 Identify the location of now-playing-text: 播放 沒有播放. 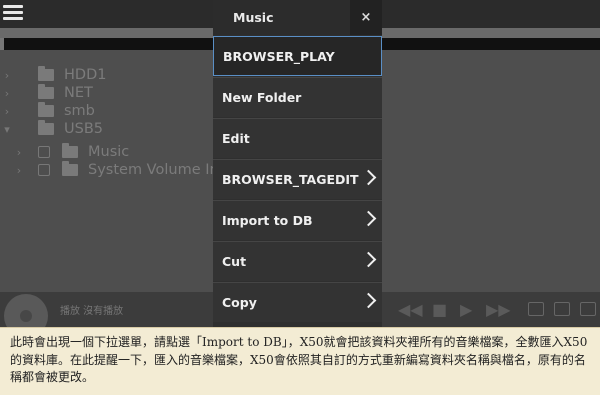
(92, 311).